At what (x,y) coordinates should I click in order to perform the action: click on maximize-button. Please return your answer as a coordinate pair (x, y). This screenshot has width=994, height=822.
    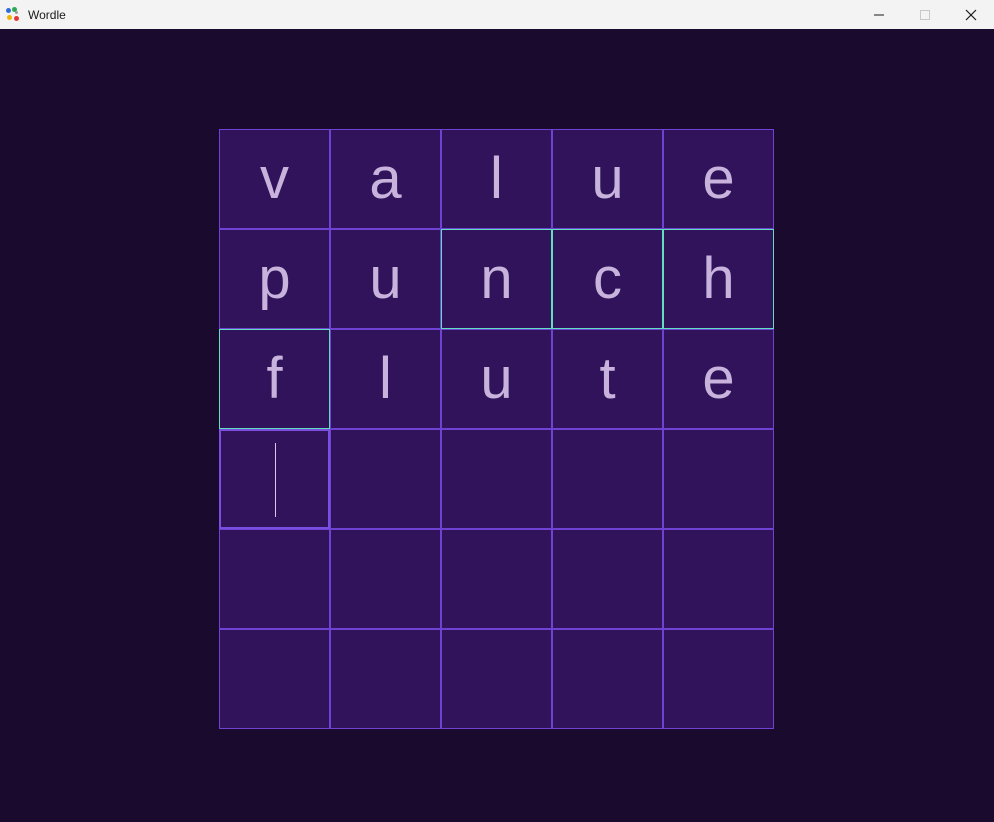
    Looking at the image, I should click on (925, 14).